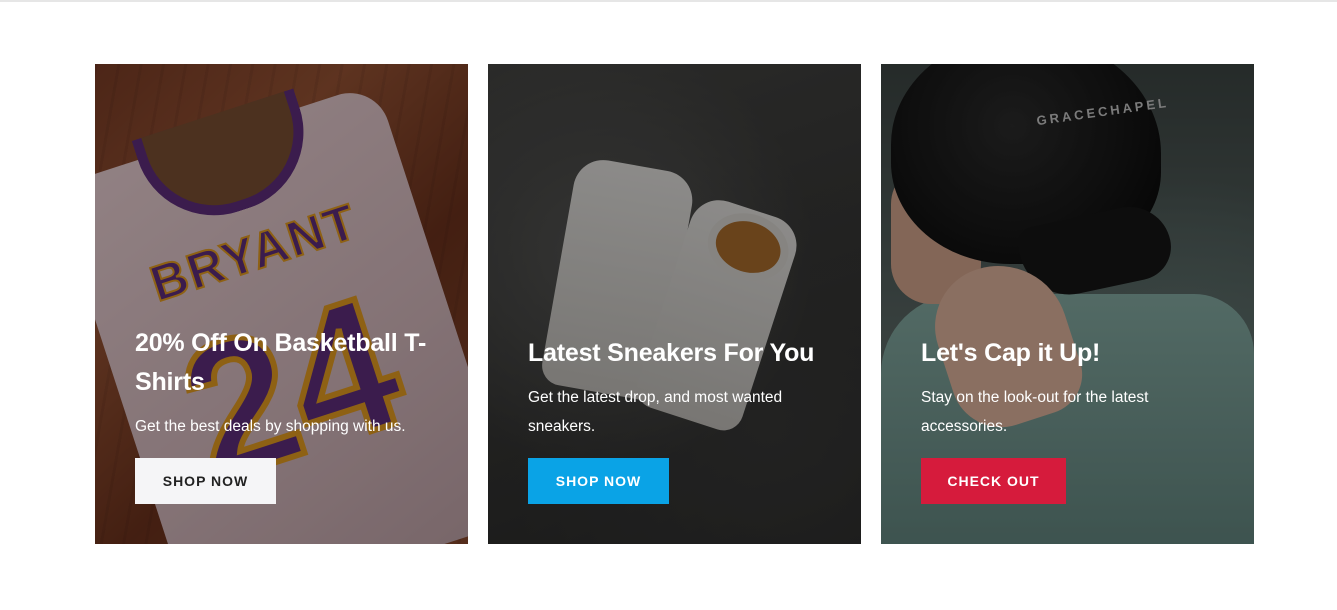 The height and width of the screenshot is (610, 1337). I want to click on card-title: 20% Off On Basketball T-Shirts, so click(281, 362).